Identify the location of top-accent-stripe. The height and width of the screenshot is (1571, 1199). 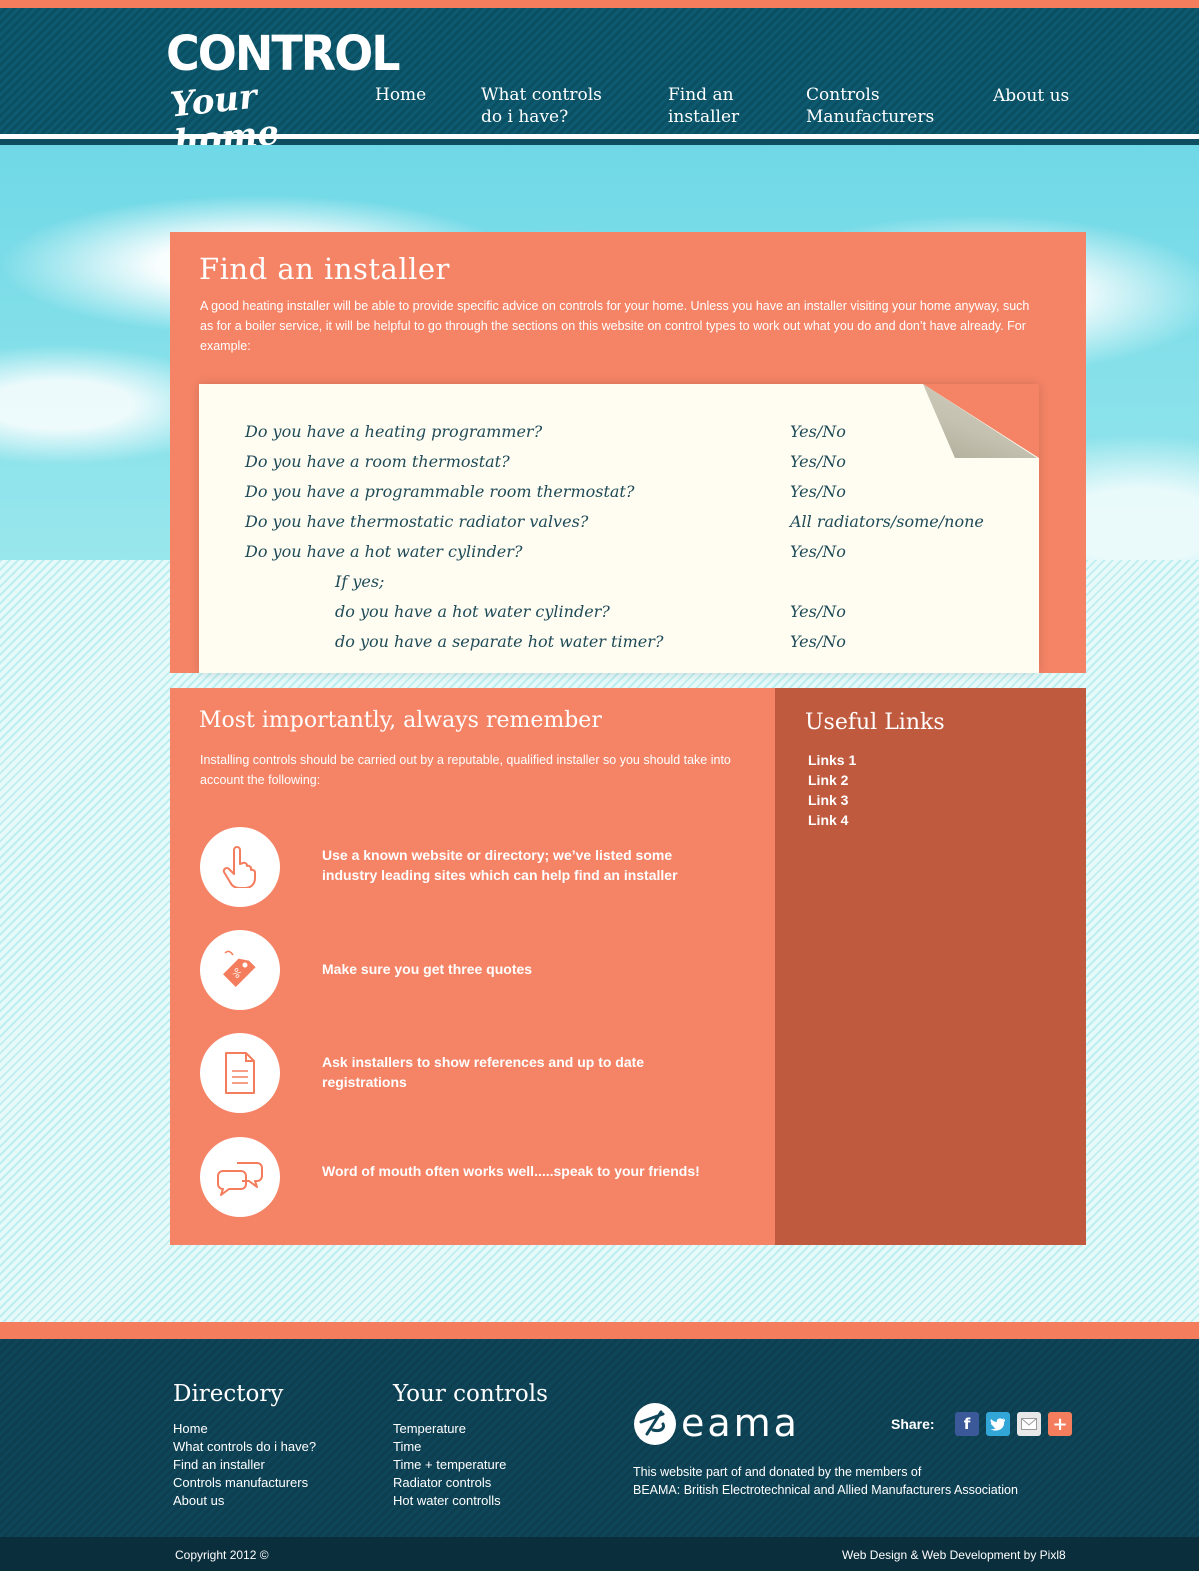
(599, 4).